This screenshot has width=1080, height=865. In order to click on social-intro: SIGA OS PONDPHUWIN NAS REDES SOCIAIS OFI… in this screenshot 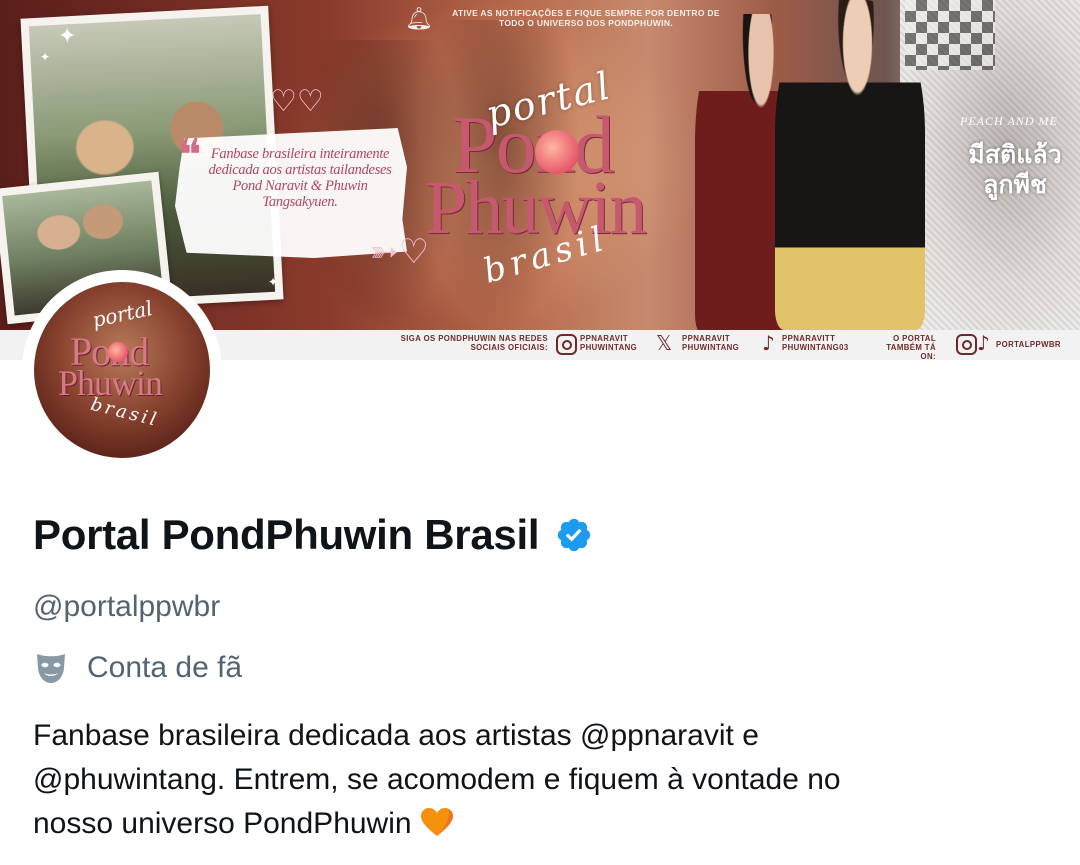, I will do `click(474, 343)`.